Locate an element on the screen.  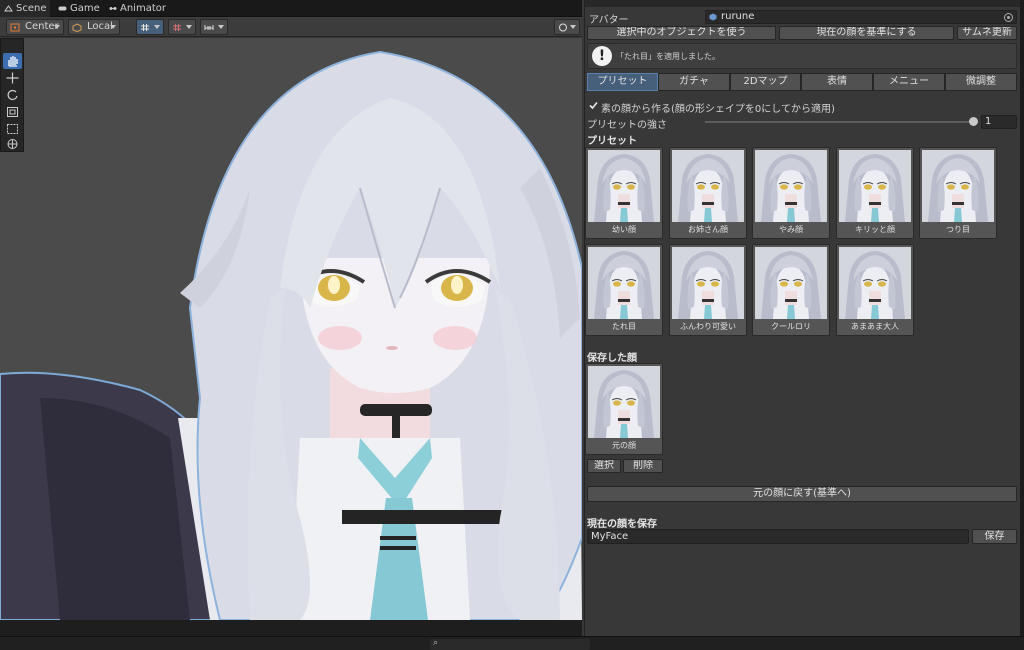
strength-slider-handle is located at coordinates (973, 121).